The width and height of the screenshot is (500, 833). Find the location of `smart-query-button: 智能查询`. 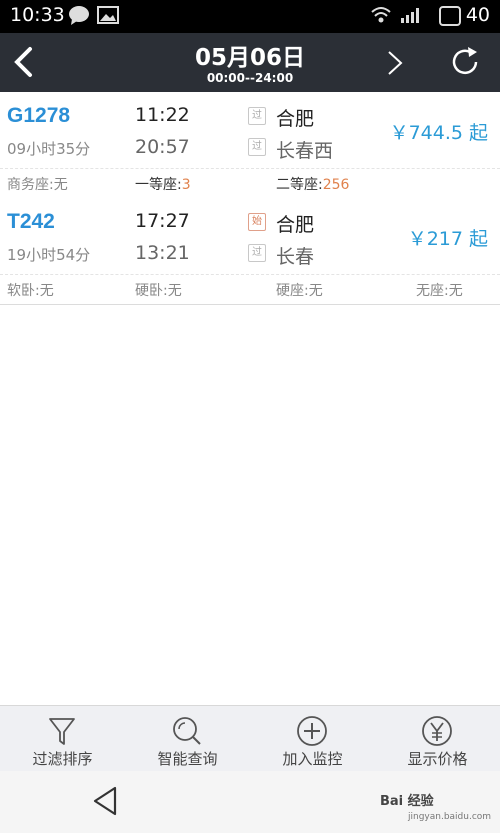

smart-query-button: 智能查询 is located at coordinates (187, 739).